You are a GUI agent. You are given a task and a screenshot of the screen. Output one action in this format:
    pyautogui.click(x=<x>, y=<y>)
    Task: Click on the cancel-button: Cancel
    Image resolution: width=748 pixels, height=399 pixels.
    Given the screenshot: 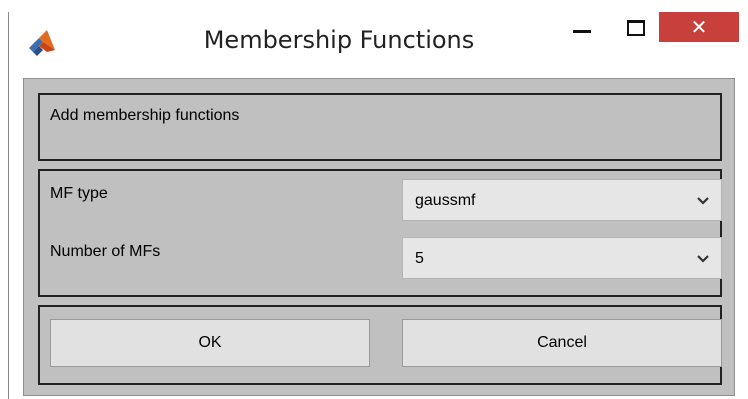 What is the action you would take?
    pyautogui.click(x=562, y=343)
    